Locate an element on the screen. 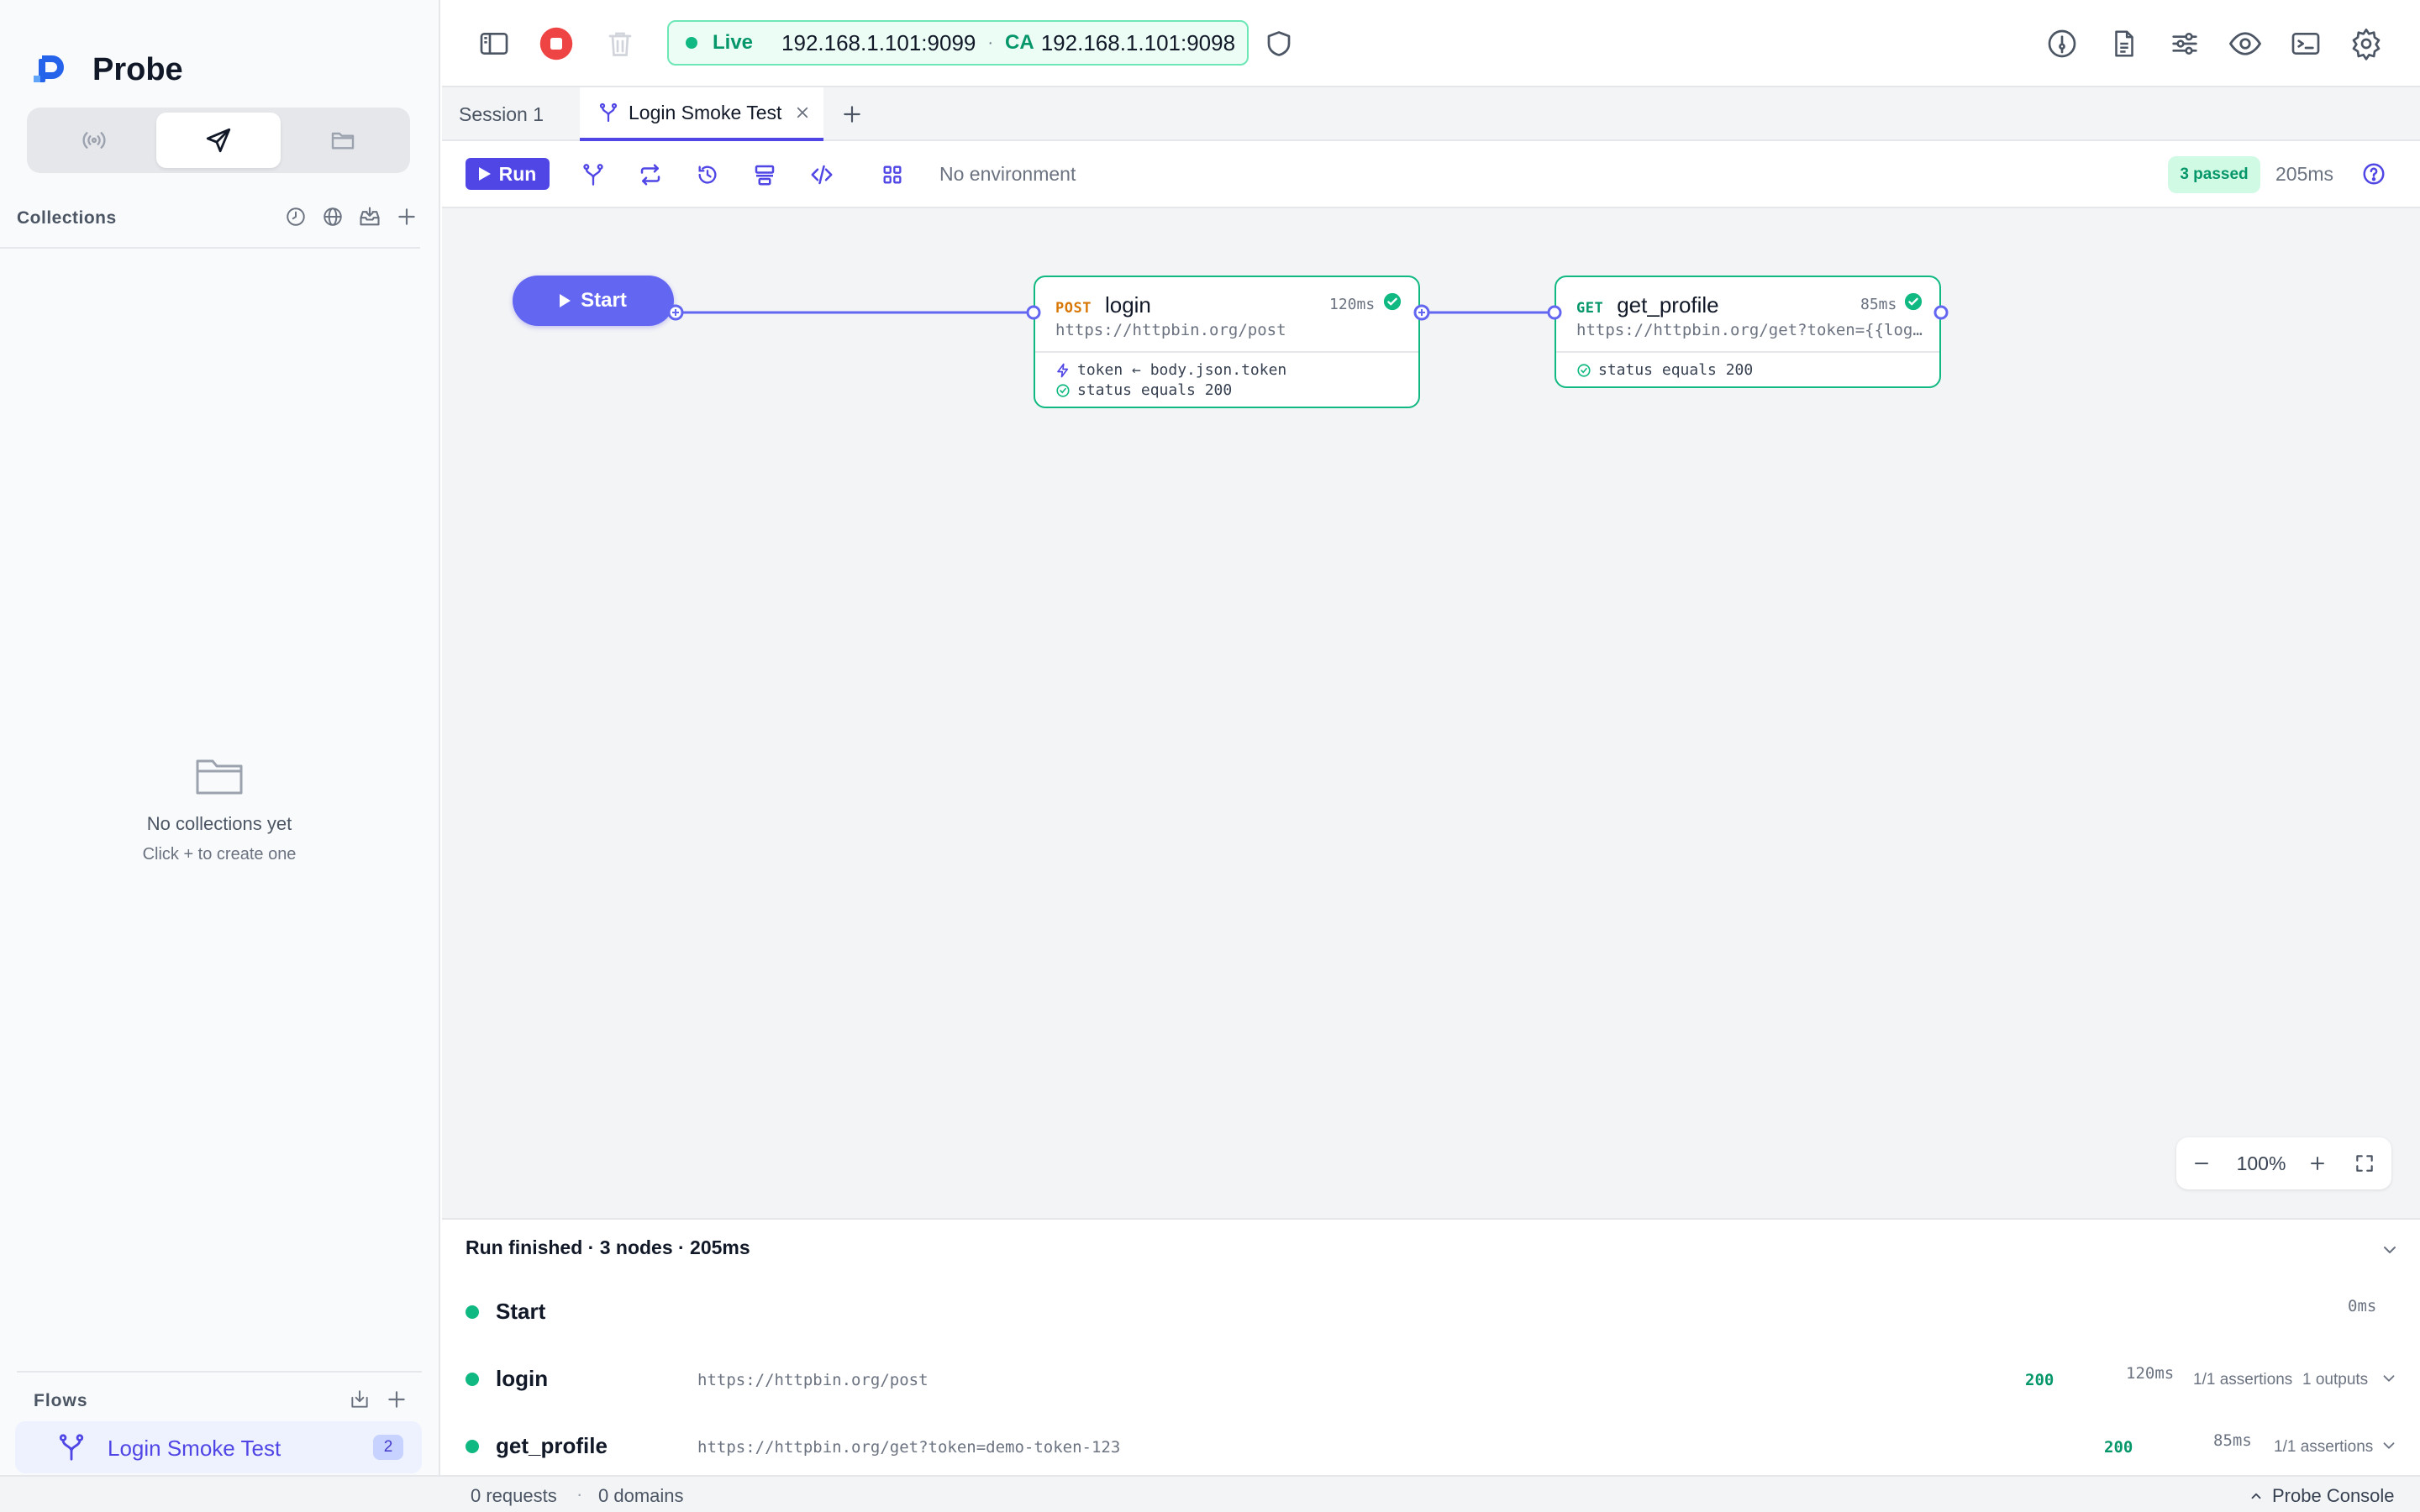  node-time: 120ms is located at coordinates (1352, 304).